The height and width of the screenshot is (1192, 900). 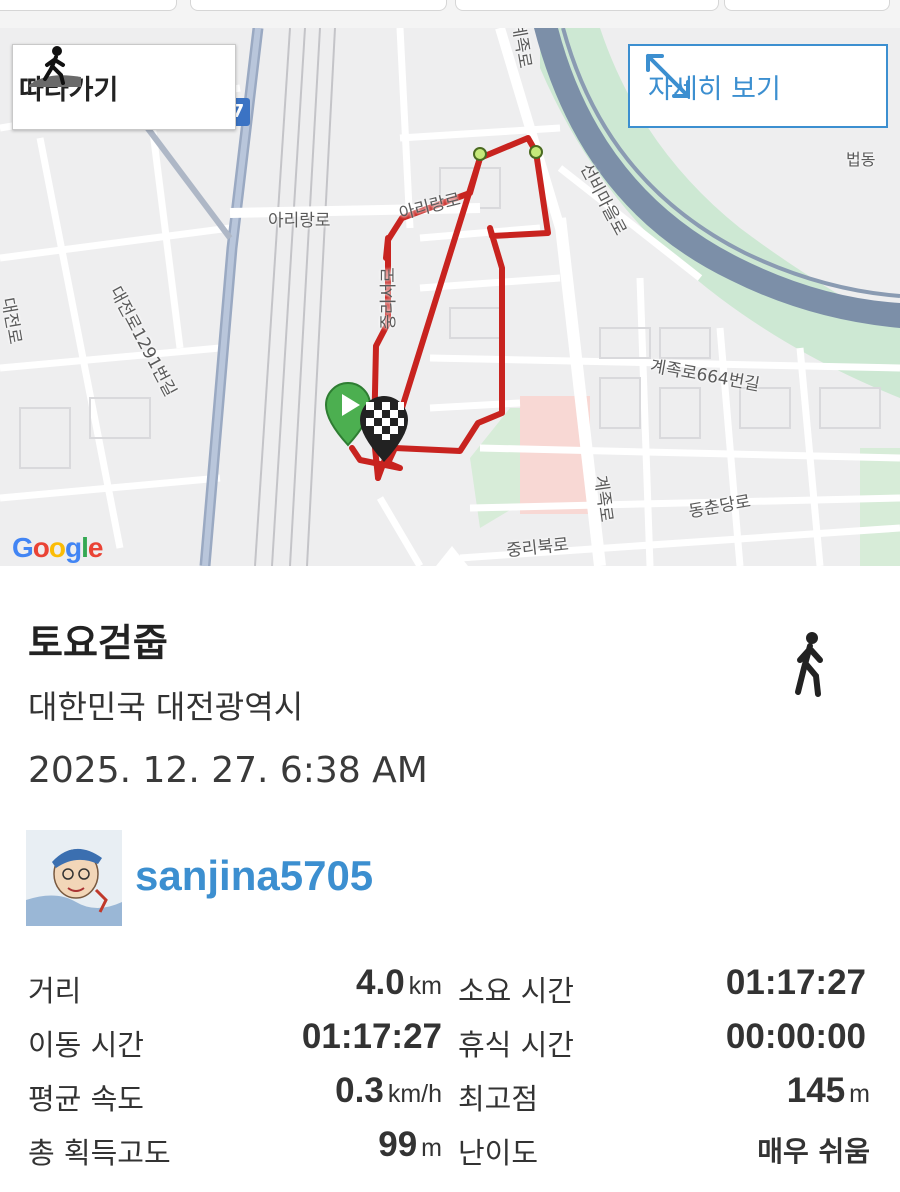 What do you see at coordinates (813, 1151) in the screenshot?
I see `stat-value-difficulty: 매우 쉬움` at bounding box center [813, 1151].